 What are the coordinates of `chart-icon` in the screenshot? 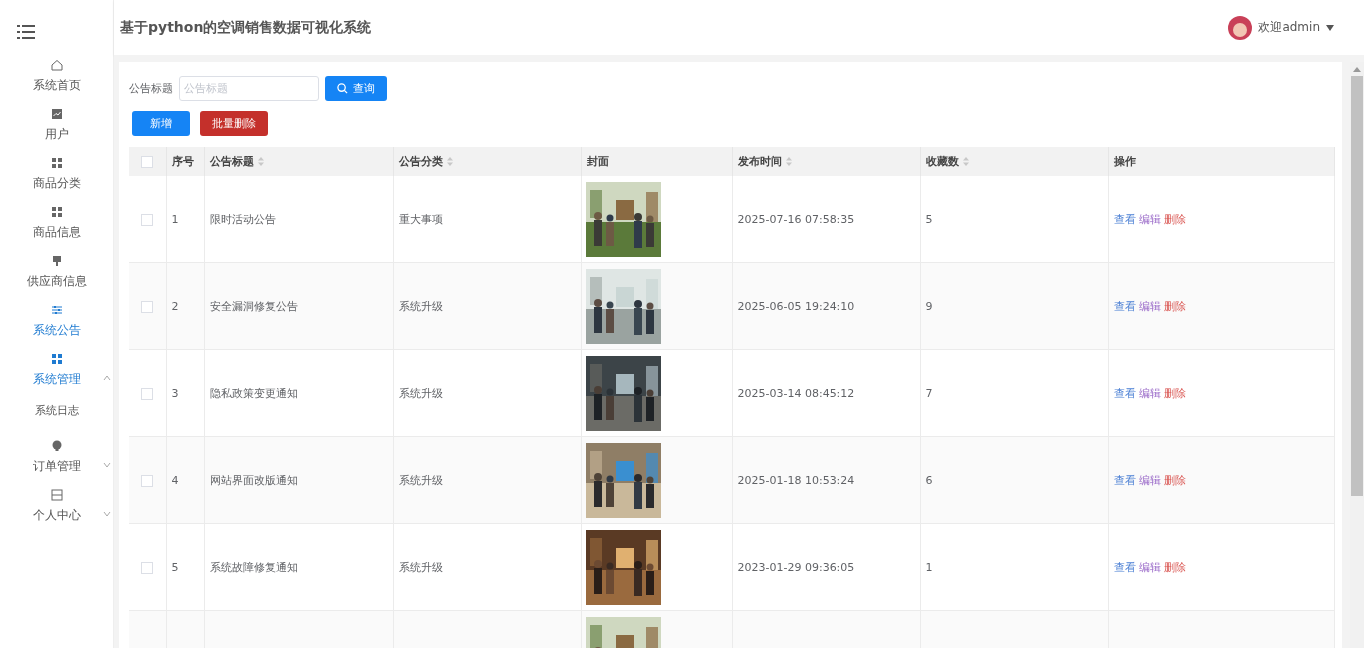 It's located at (56, 114).